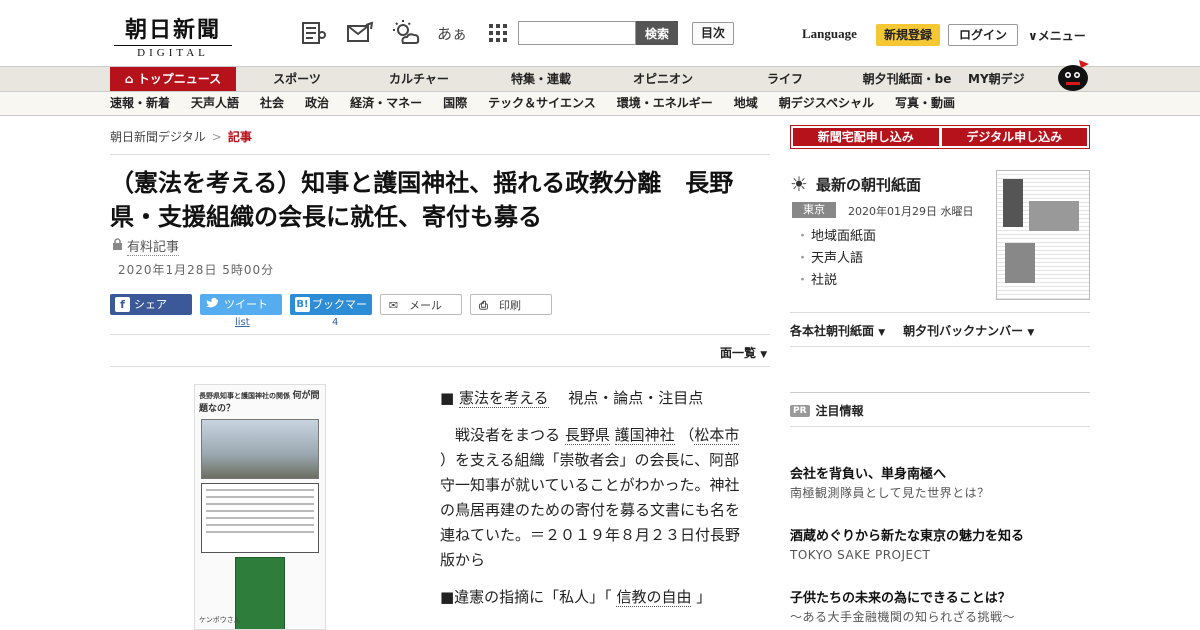 This screenshot has width=1200, height=630. I want to click on nav2-item: 経済・マネー, so click(396, 103).